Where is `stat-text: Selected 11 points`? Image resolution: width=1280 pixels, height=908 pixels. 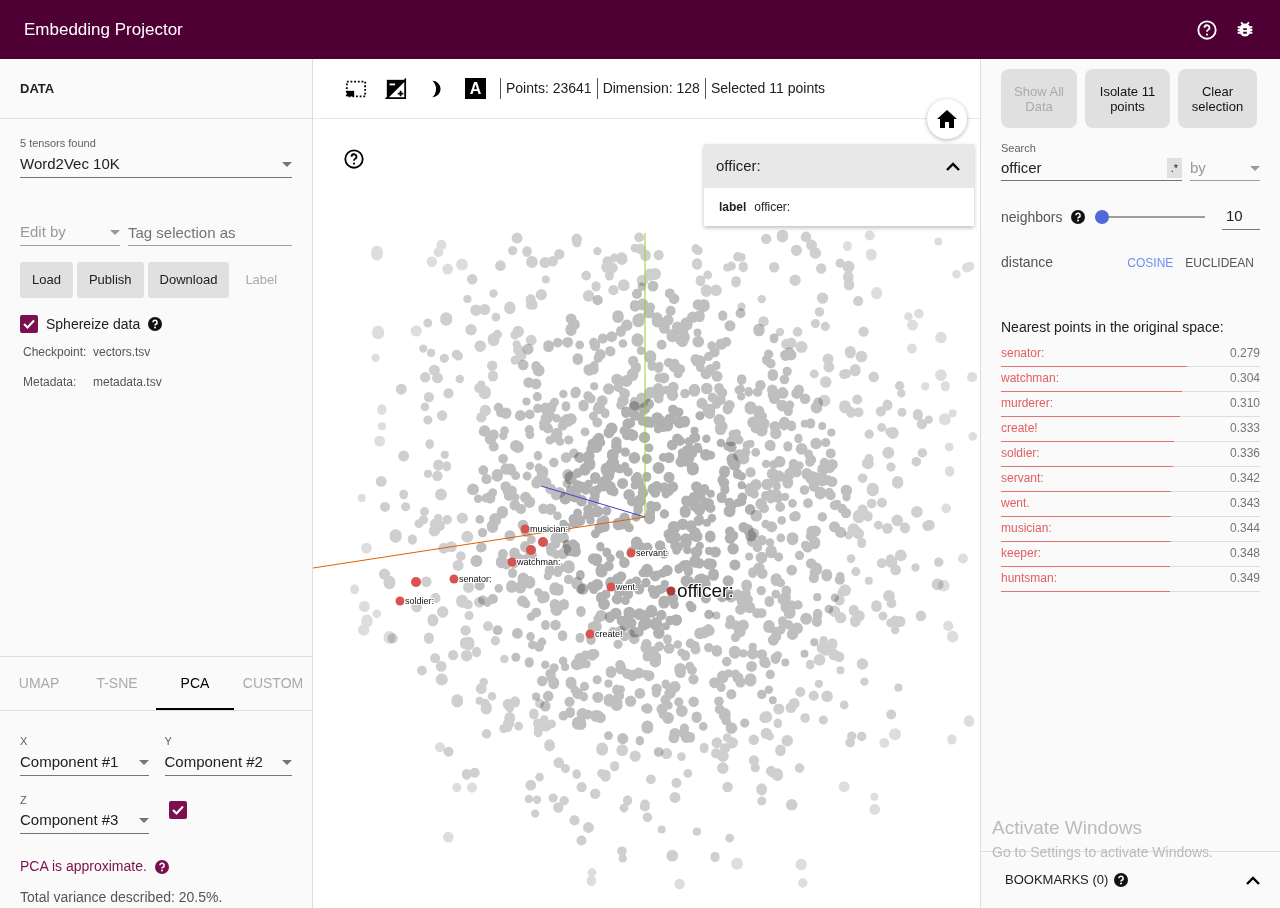 stat-text: Selected 11 points is located at coordinates (767, 88).